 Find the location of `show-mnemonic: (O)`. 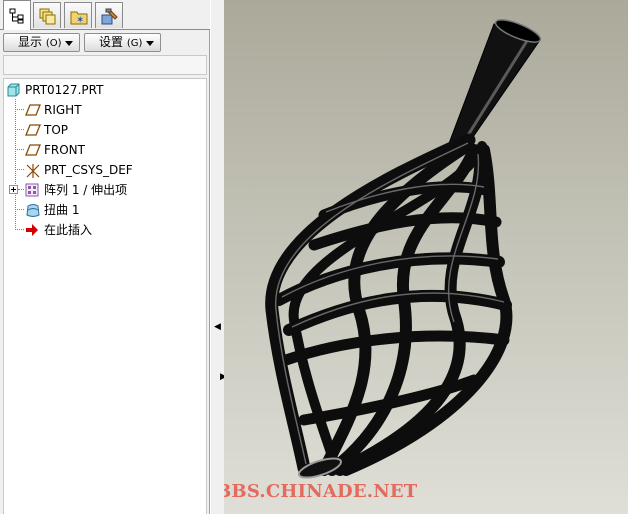

show-mnemonic: (O) is located at coordinates (53, 43).